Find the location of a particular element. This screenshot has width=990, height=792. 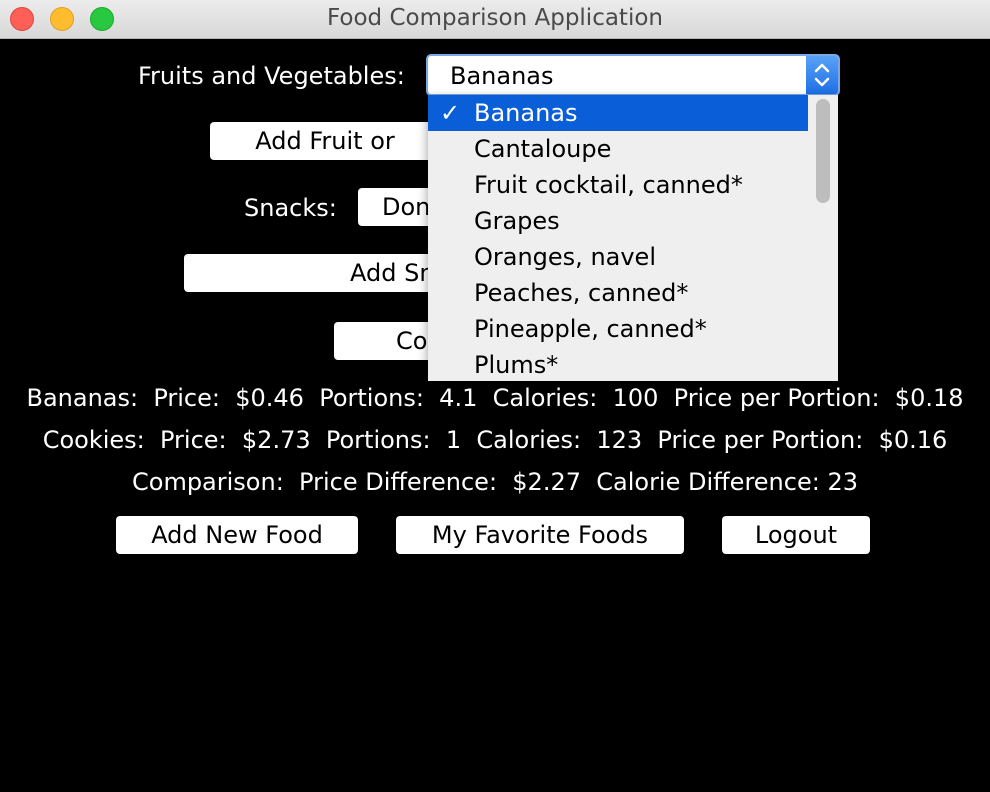

window-title: Food Comparison Application is located at coordinates (495, 18).